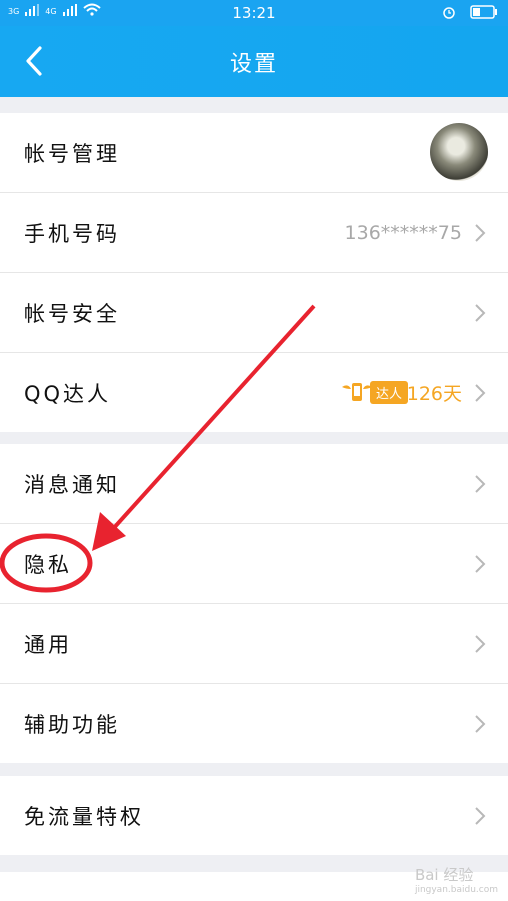 Image resolution: width=508 pixels, height=901 pixels. I want to click on row-general: 通用, so click(254, 644).